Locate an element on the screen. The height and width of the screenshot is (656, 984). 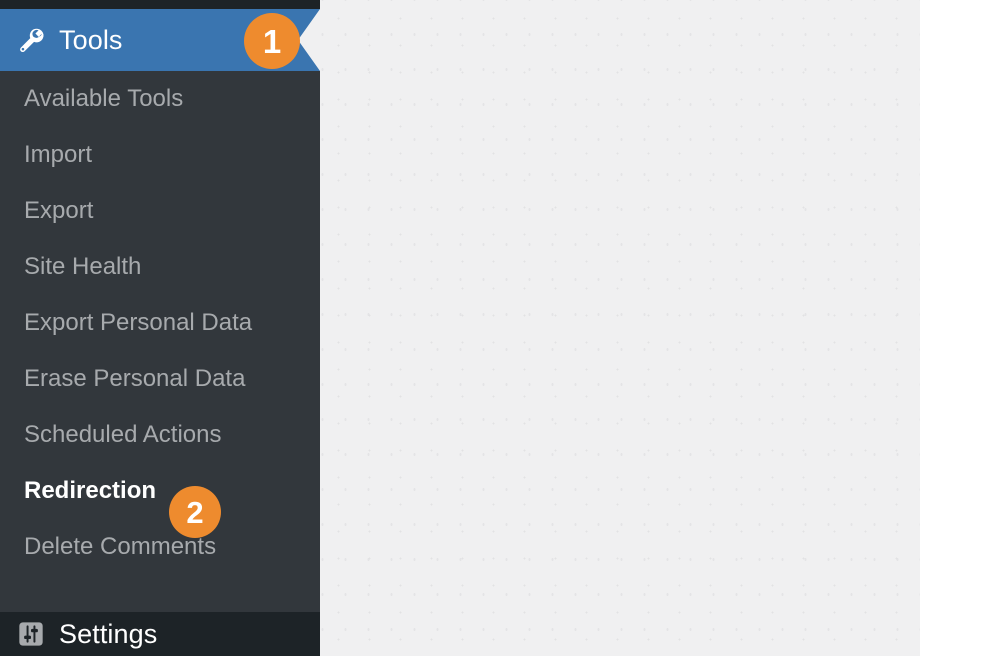
sliders-settings-icon is located at coordinates (31, 634).